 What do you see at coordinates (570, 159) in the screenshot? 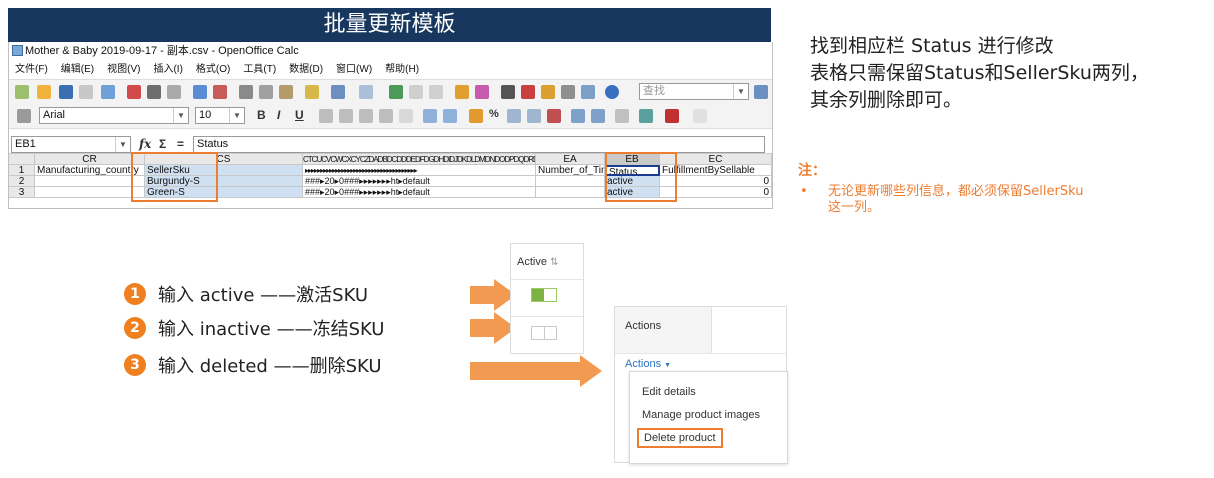
I see `col-header-ea: EA` at bounding box center [570, 159].